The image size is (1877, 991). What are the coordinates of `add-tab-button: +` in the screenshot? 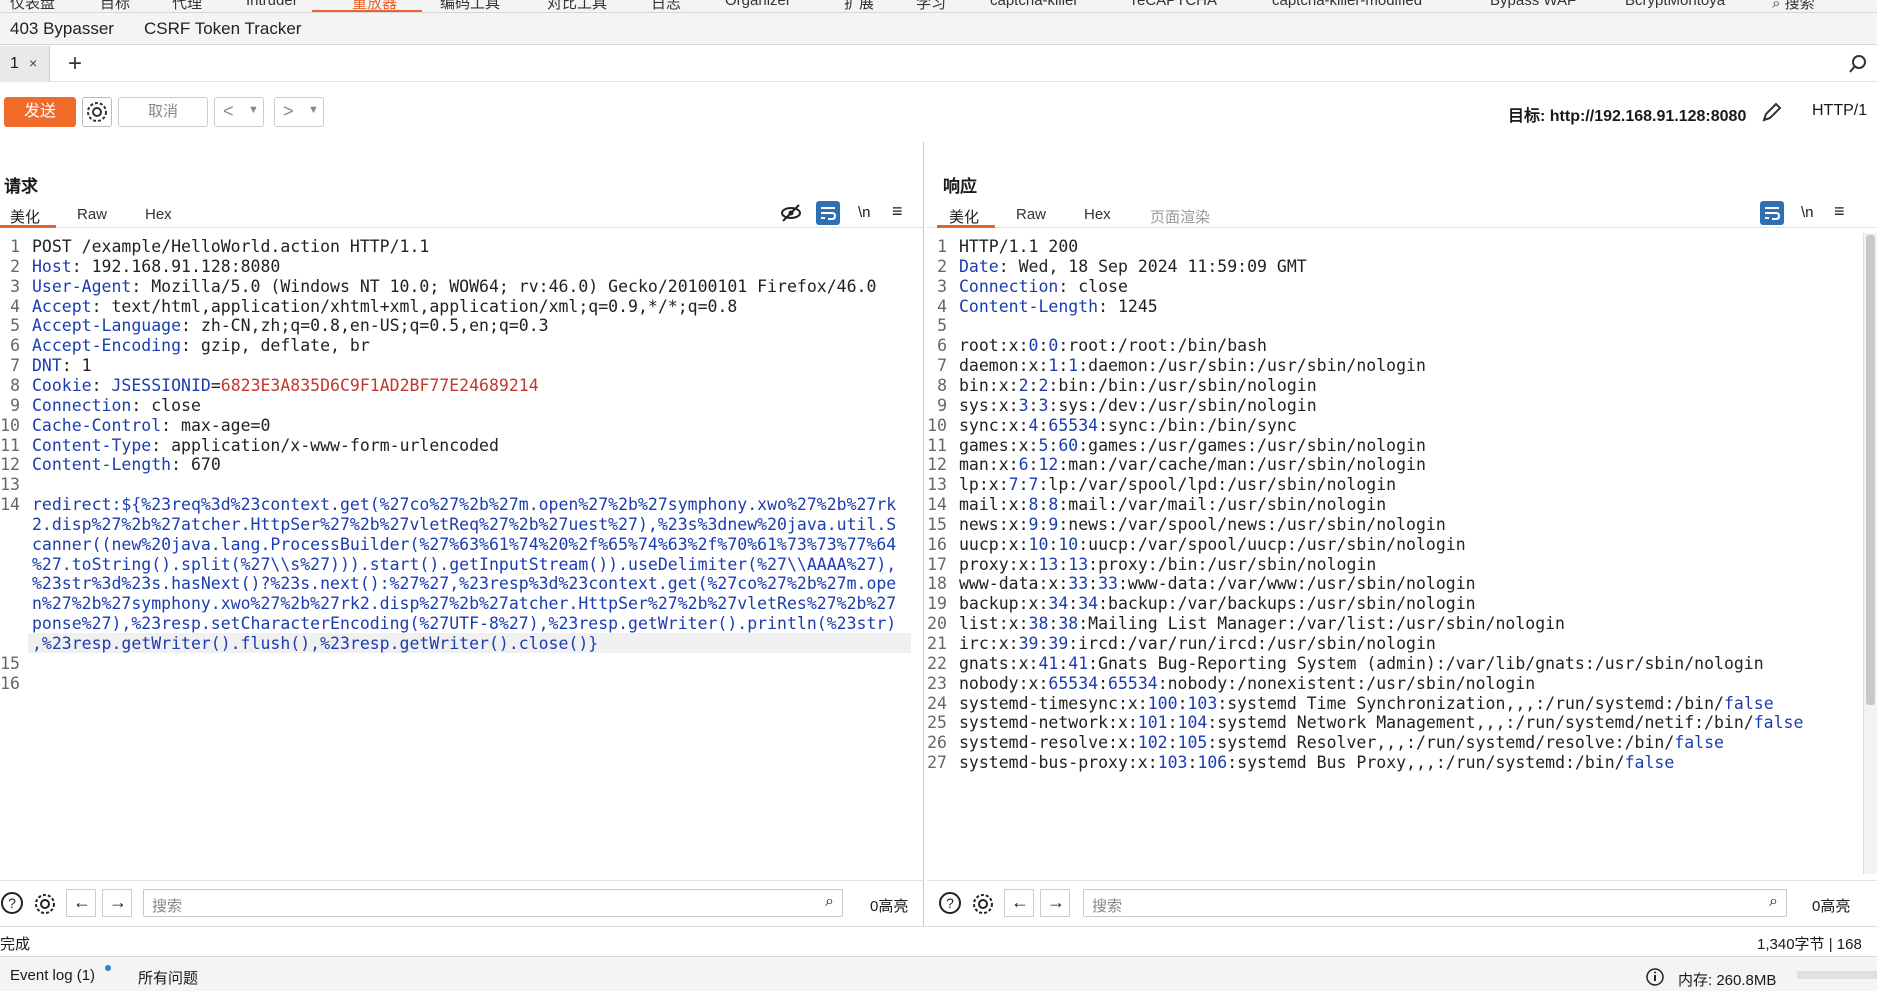 It's located at (75, 64).